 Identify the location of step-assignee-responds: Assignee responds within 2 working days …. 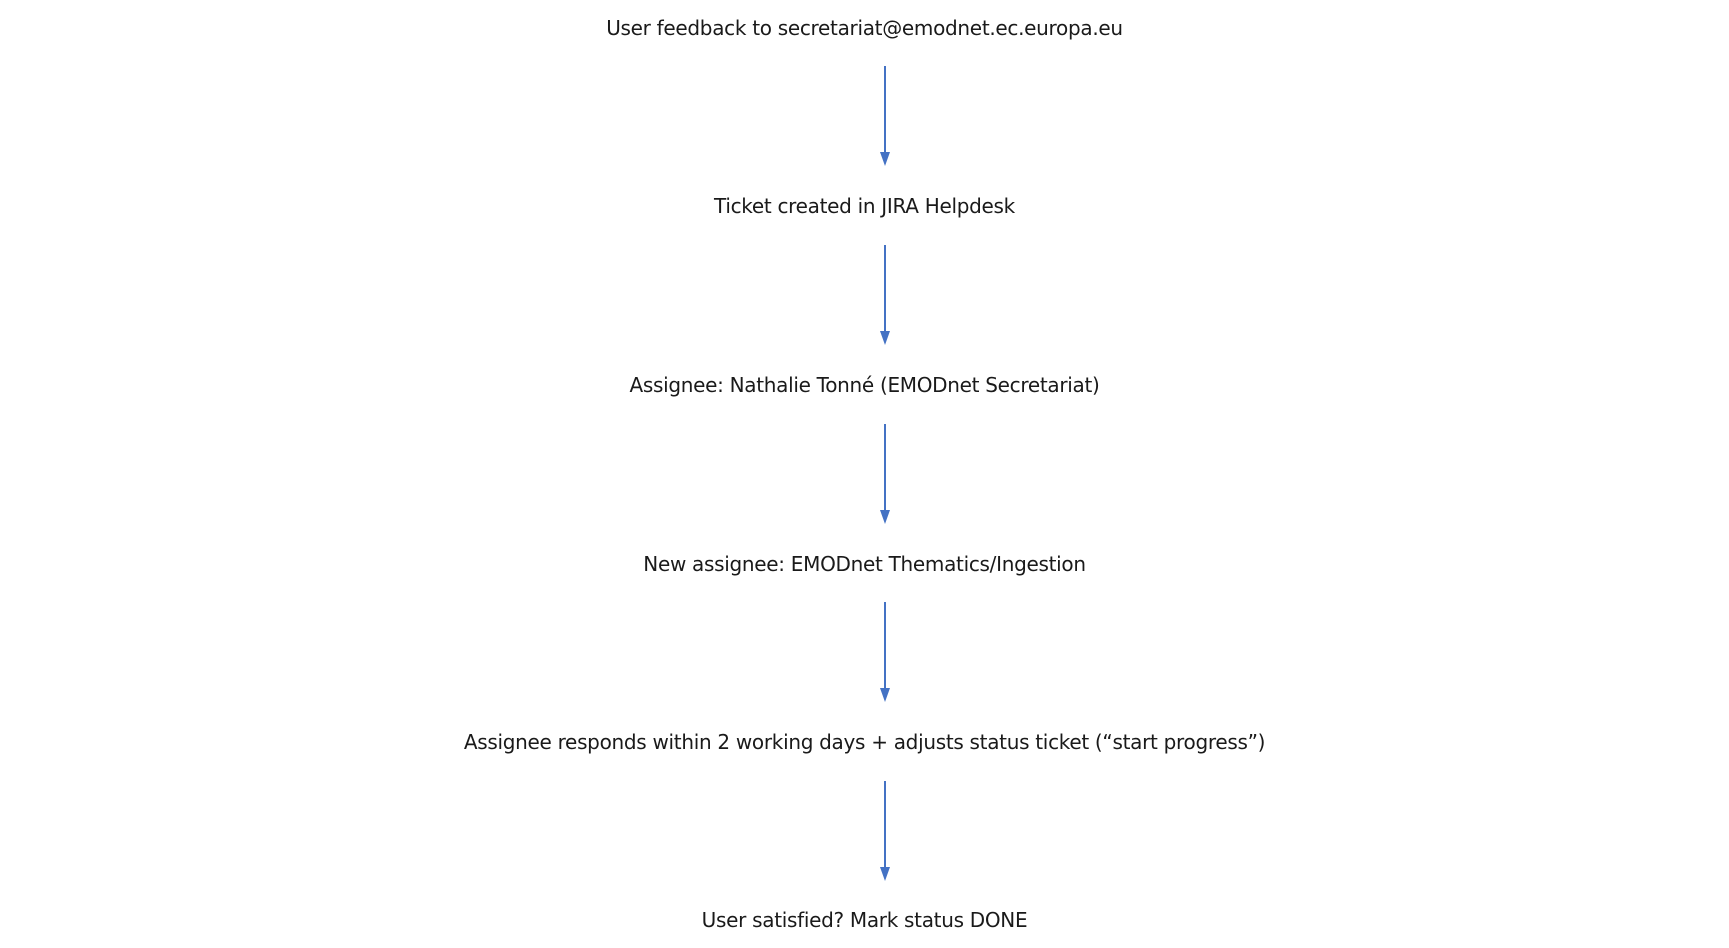
(864, 742).